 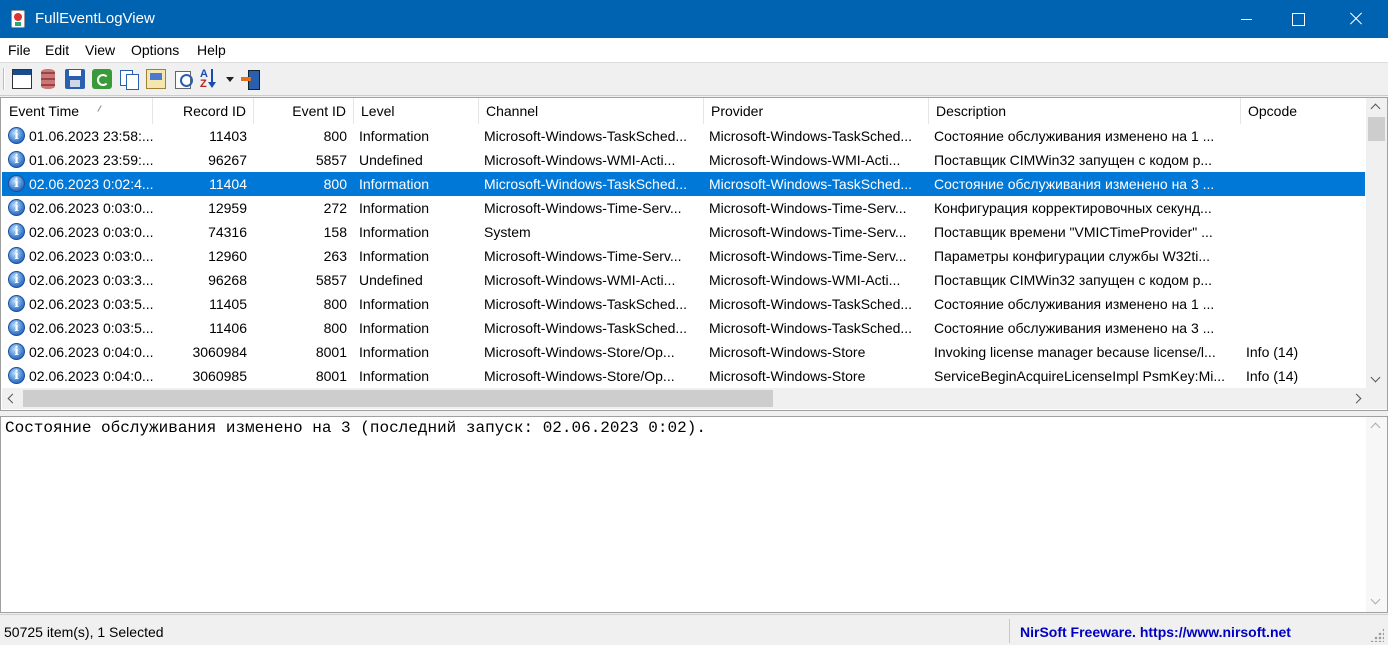 I want to click on menu-view: View, so click(x=100, y=50).